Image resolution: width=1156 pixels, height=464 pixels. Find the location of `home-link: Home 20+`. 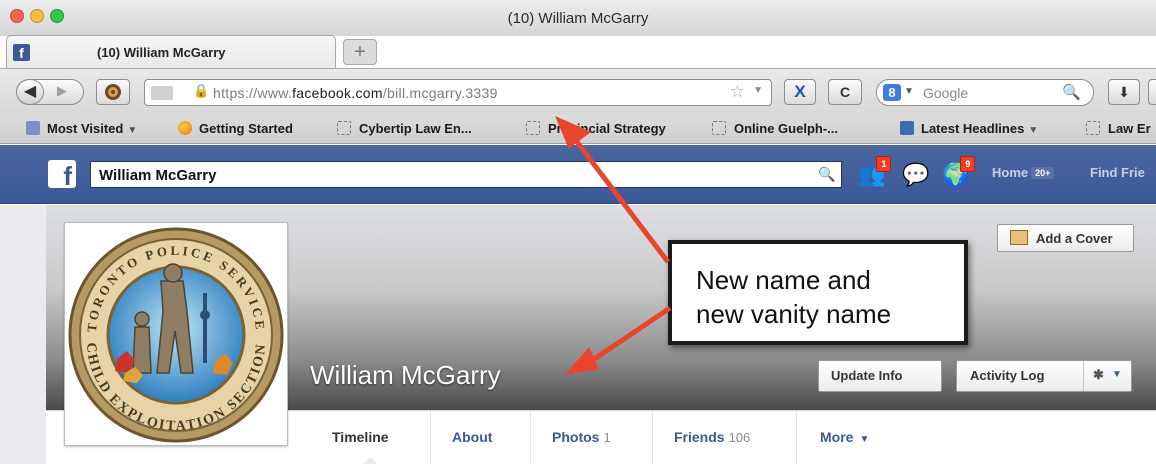

home-link: Home 20+ is located at coordinates (1023, 172).